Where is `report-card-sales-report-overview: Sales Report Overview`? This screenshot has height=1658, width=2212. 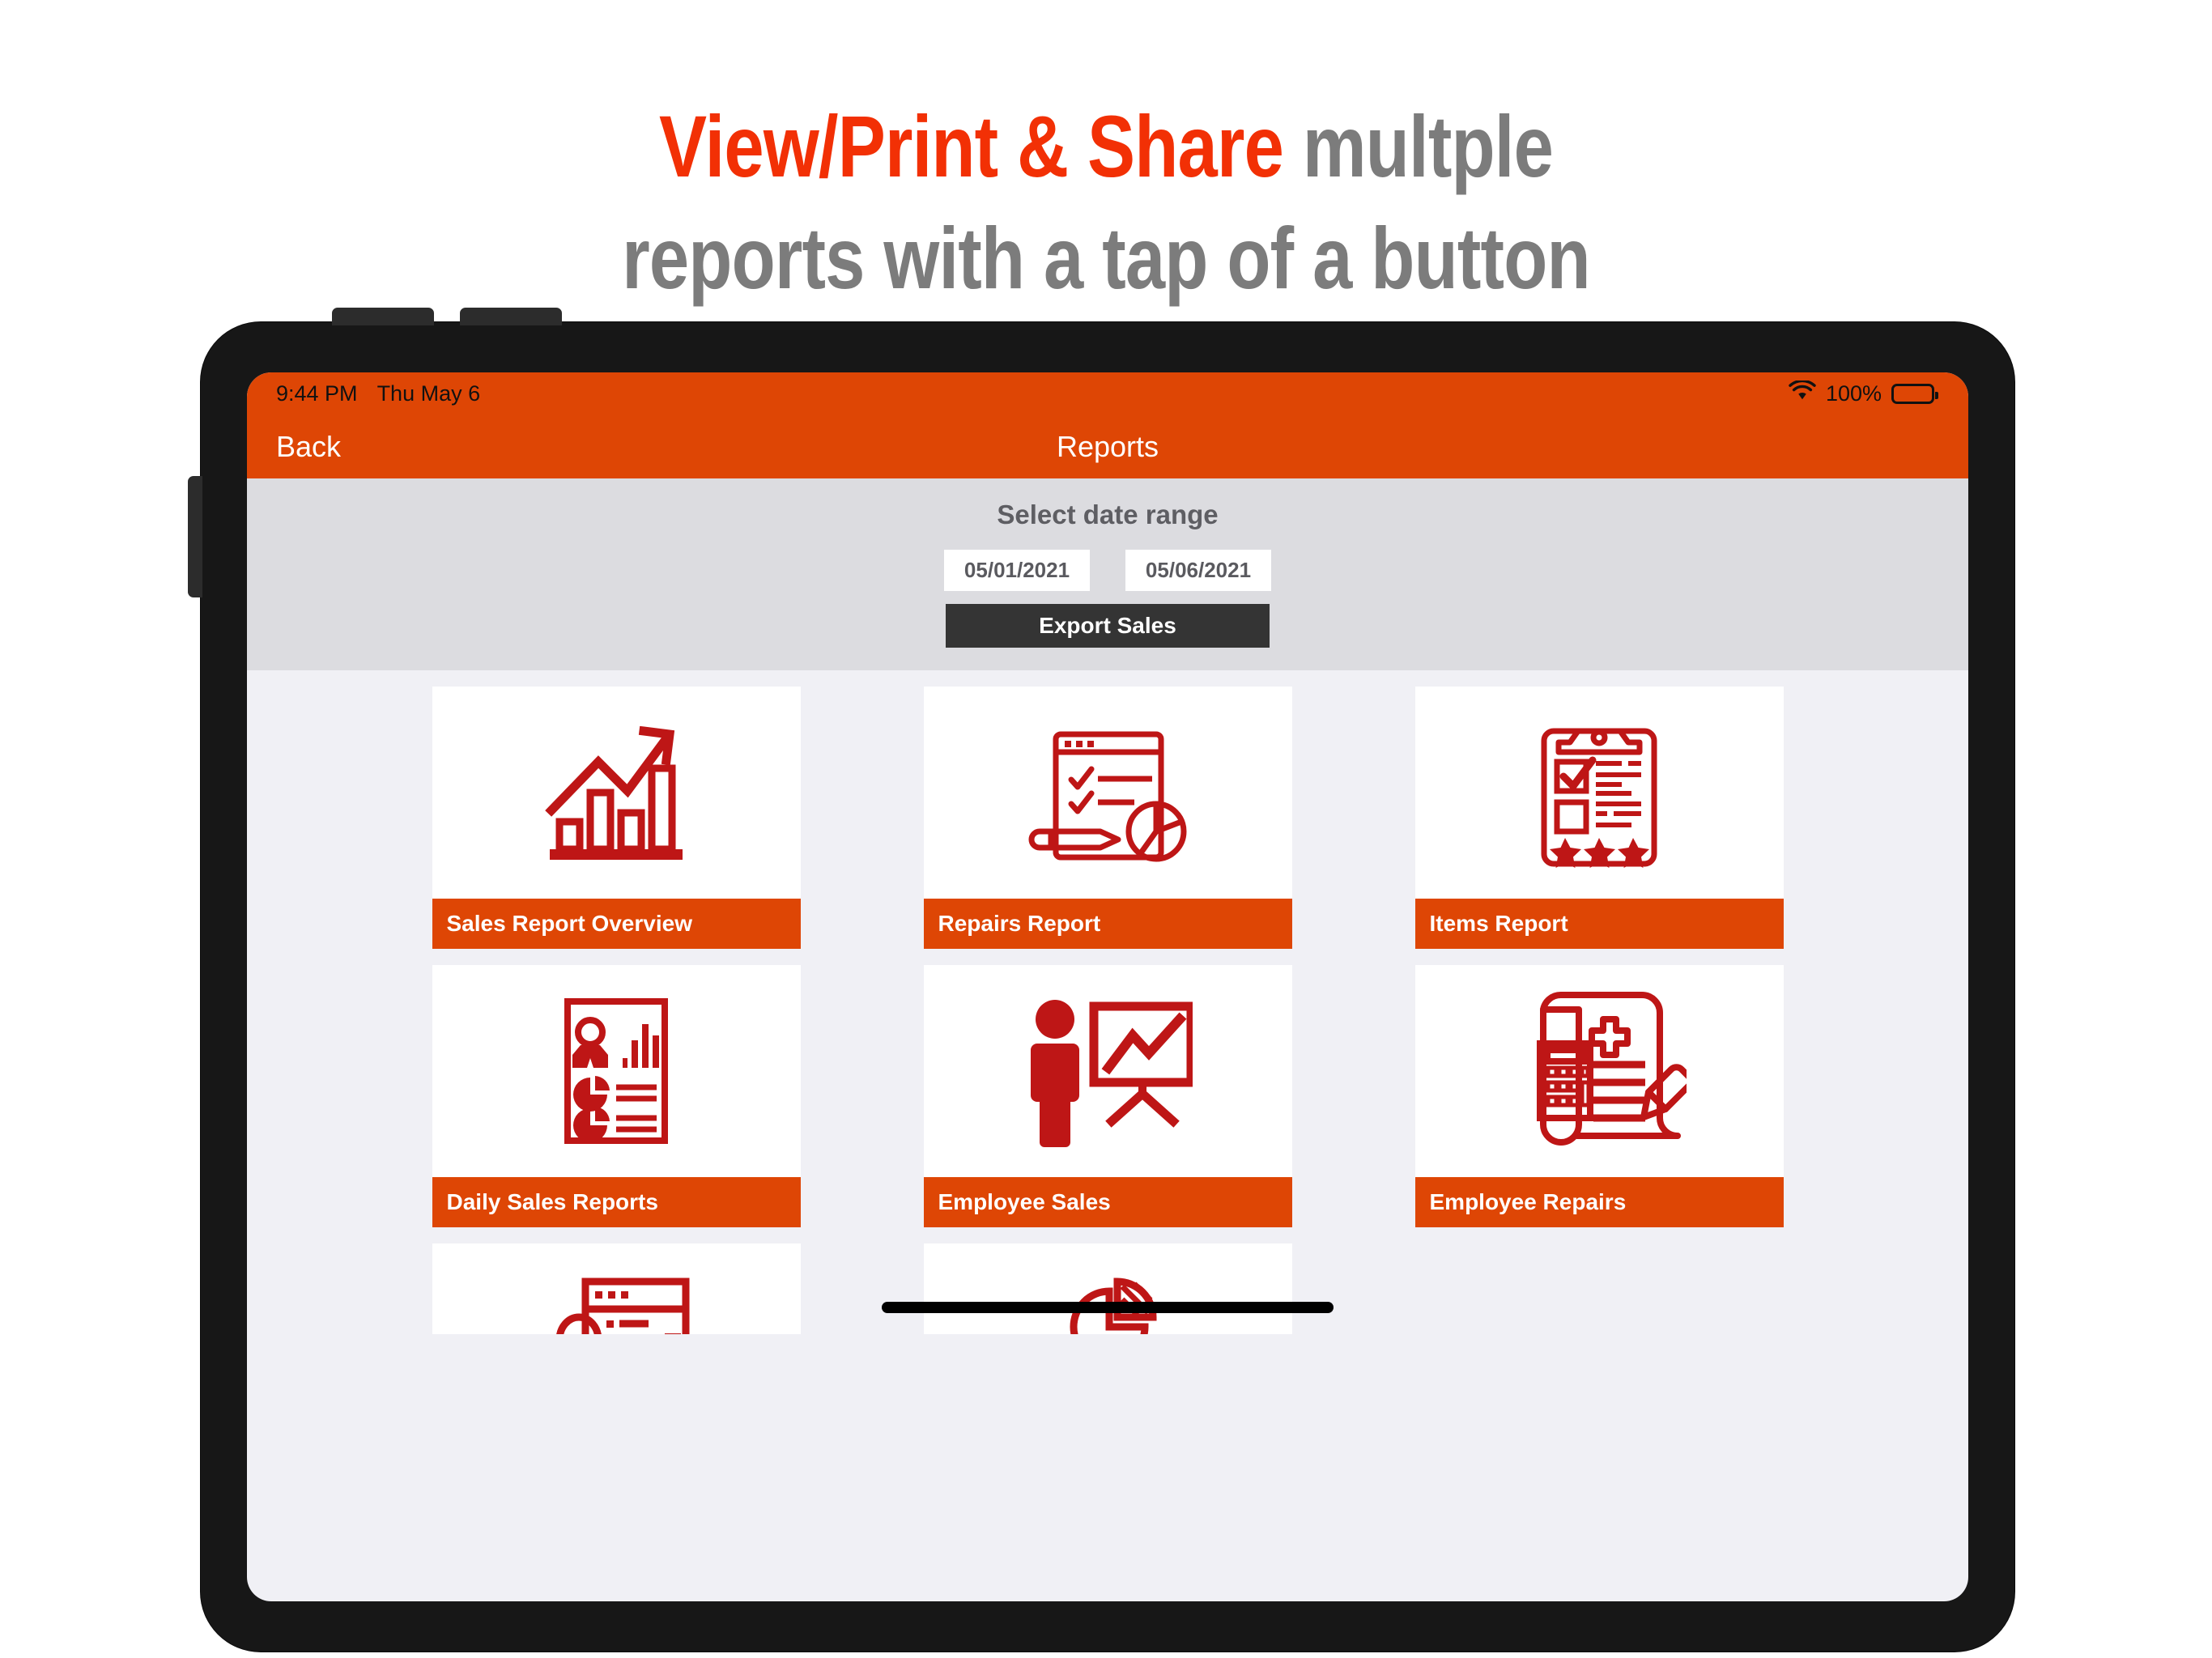
report-card-sales-report-overview: Sales Report Overview is located at coordinates (616, 818).